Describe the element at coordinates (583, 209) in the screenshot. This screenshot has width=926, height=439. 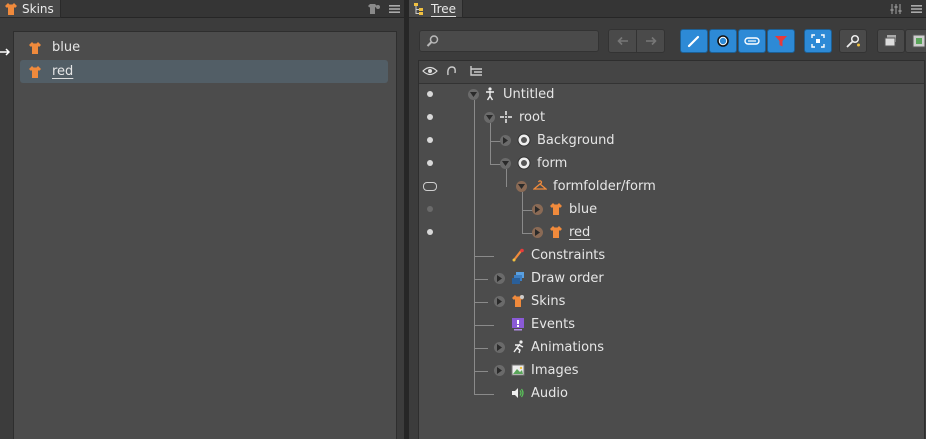
I see `node-label: blue` at that location.